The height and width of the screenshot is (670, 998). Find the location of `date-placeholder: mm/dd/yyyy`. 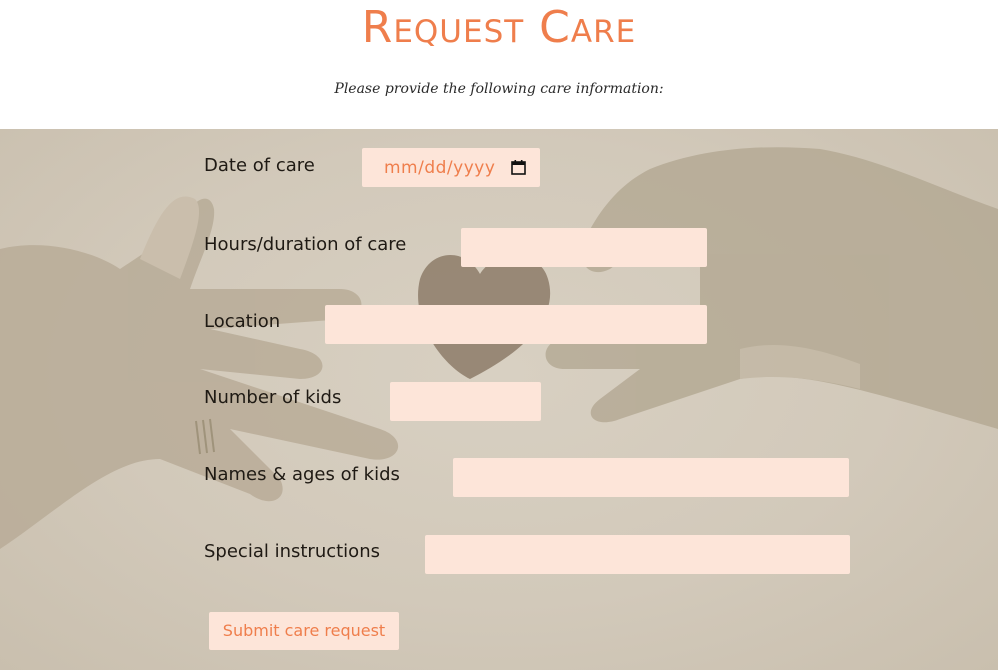

date-placeholder: mm/dd/yyyy is located at coordinates (440, 167).